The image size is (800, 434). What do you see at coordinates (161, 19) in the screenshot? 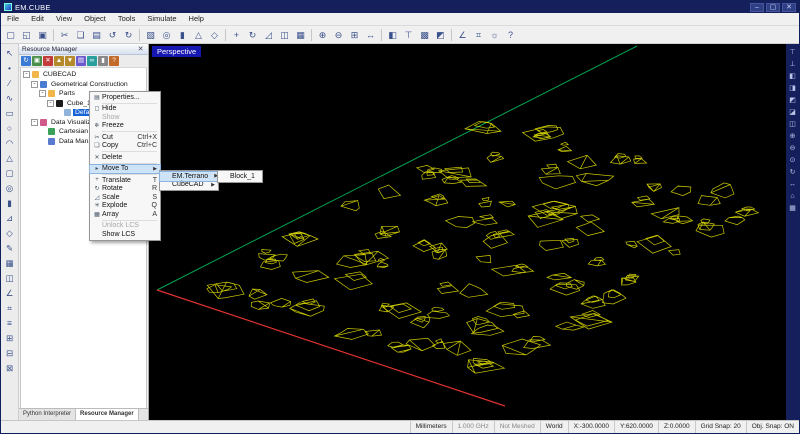
I see `menu-simulate: Simulate` at bounding box center [161, 19].